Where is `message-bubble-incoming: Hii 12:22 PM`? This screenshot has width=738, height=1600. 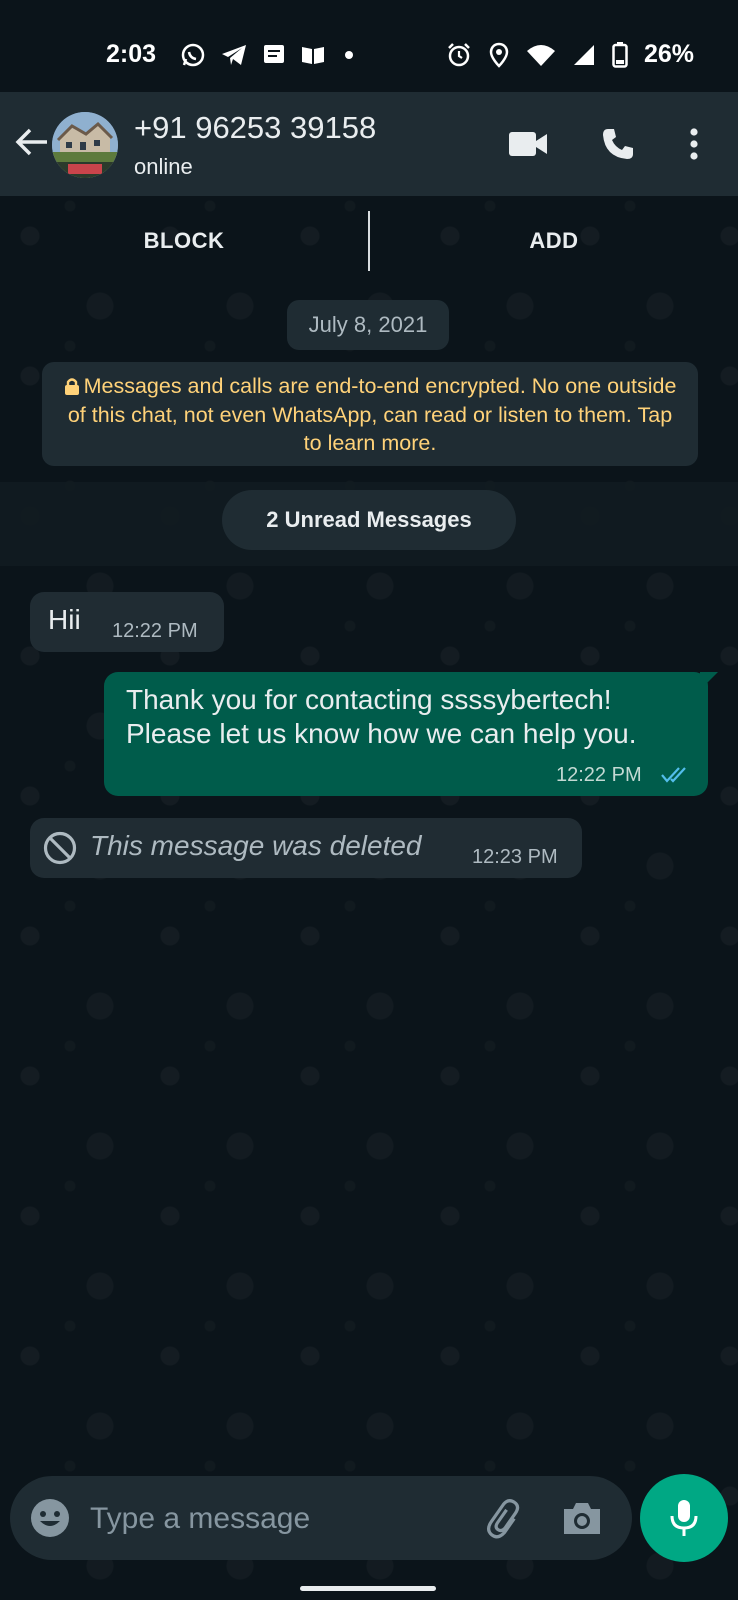 message-bubble-incoming: Hii 12:22 PM is located at coordinates (127, 622).